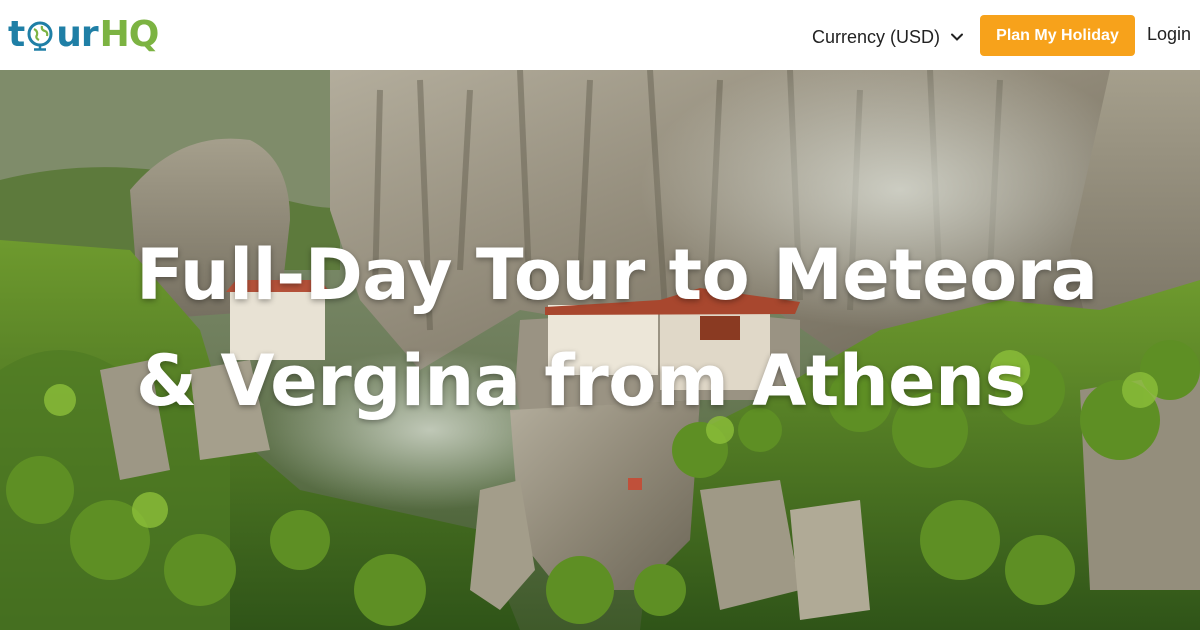 This screenshot has height=630, width=1200. I want to click on currency-selector: Currency (USD), so click(888, 37).